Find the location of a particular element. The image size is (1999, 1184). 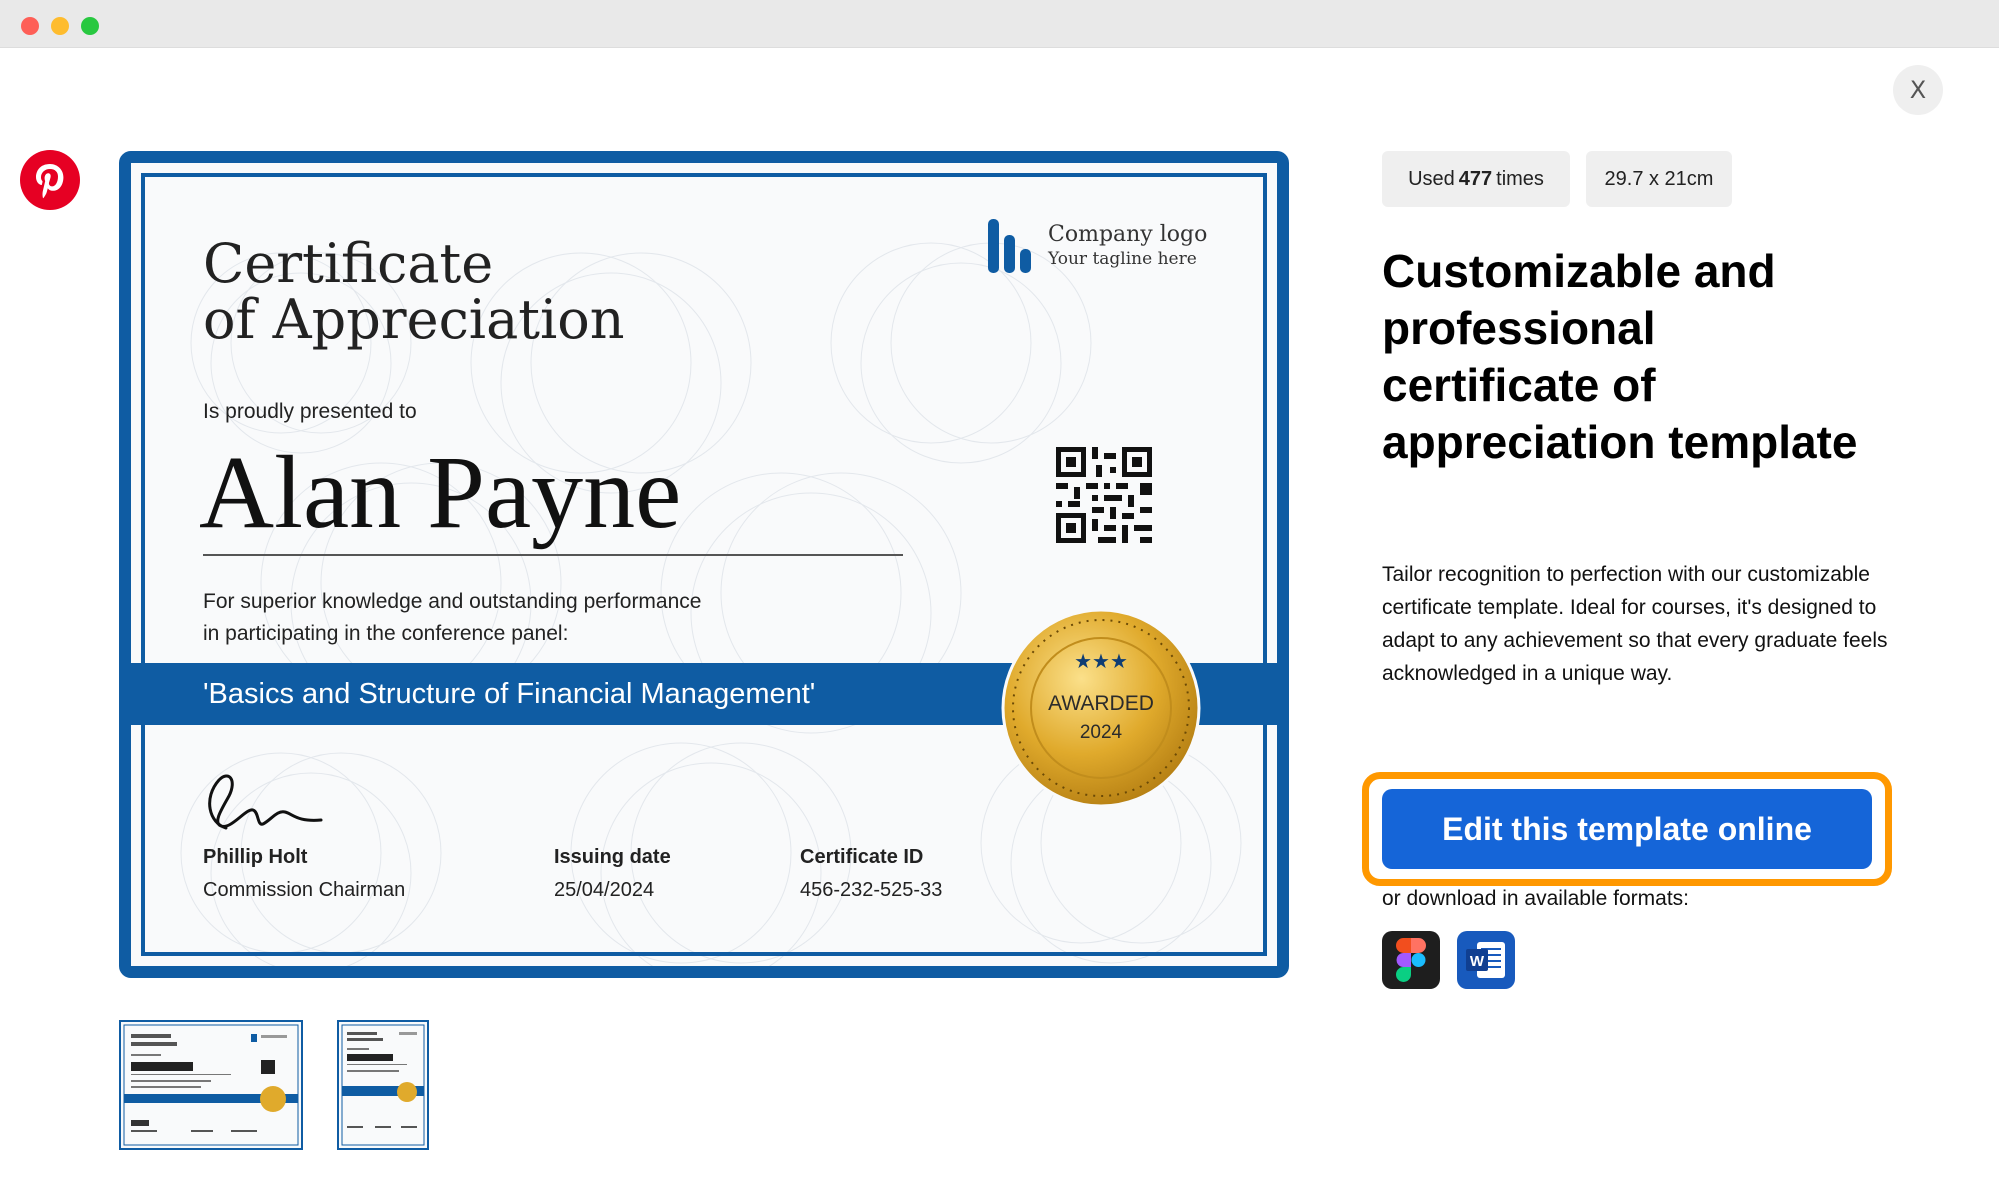

close-button: X is located at coordinates (1918, 90).